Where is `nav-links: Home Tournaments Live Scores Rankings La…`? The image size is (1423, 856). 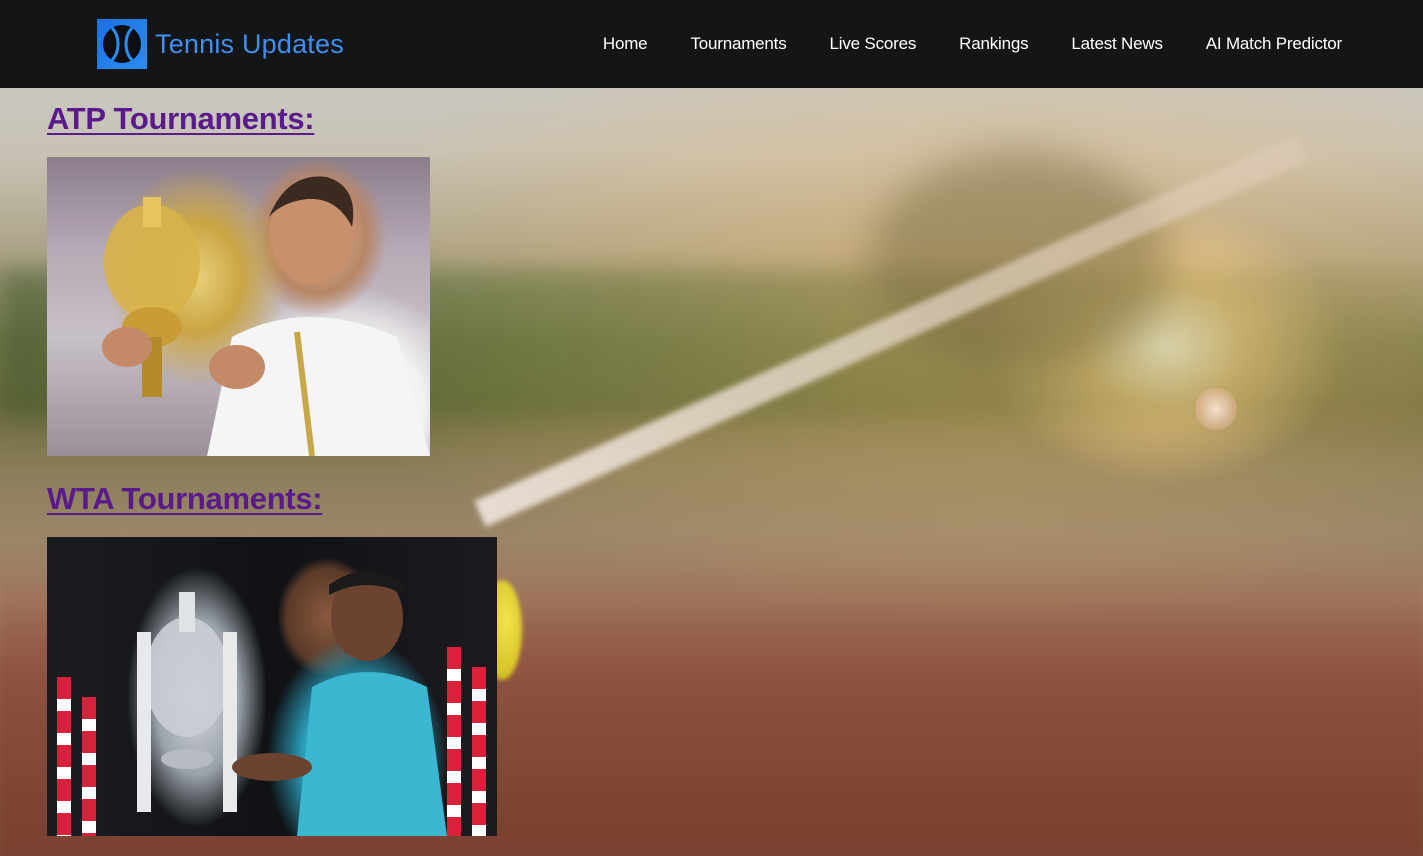
nav-links: Home Tournaments Live Scores Rankings La… is located at coordinates (951, 44).